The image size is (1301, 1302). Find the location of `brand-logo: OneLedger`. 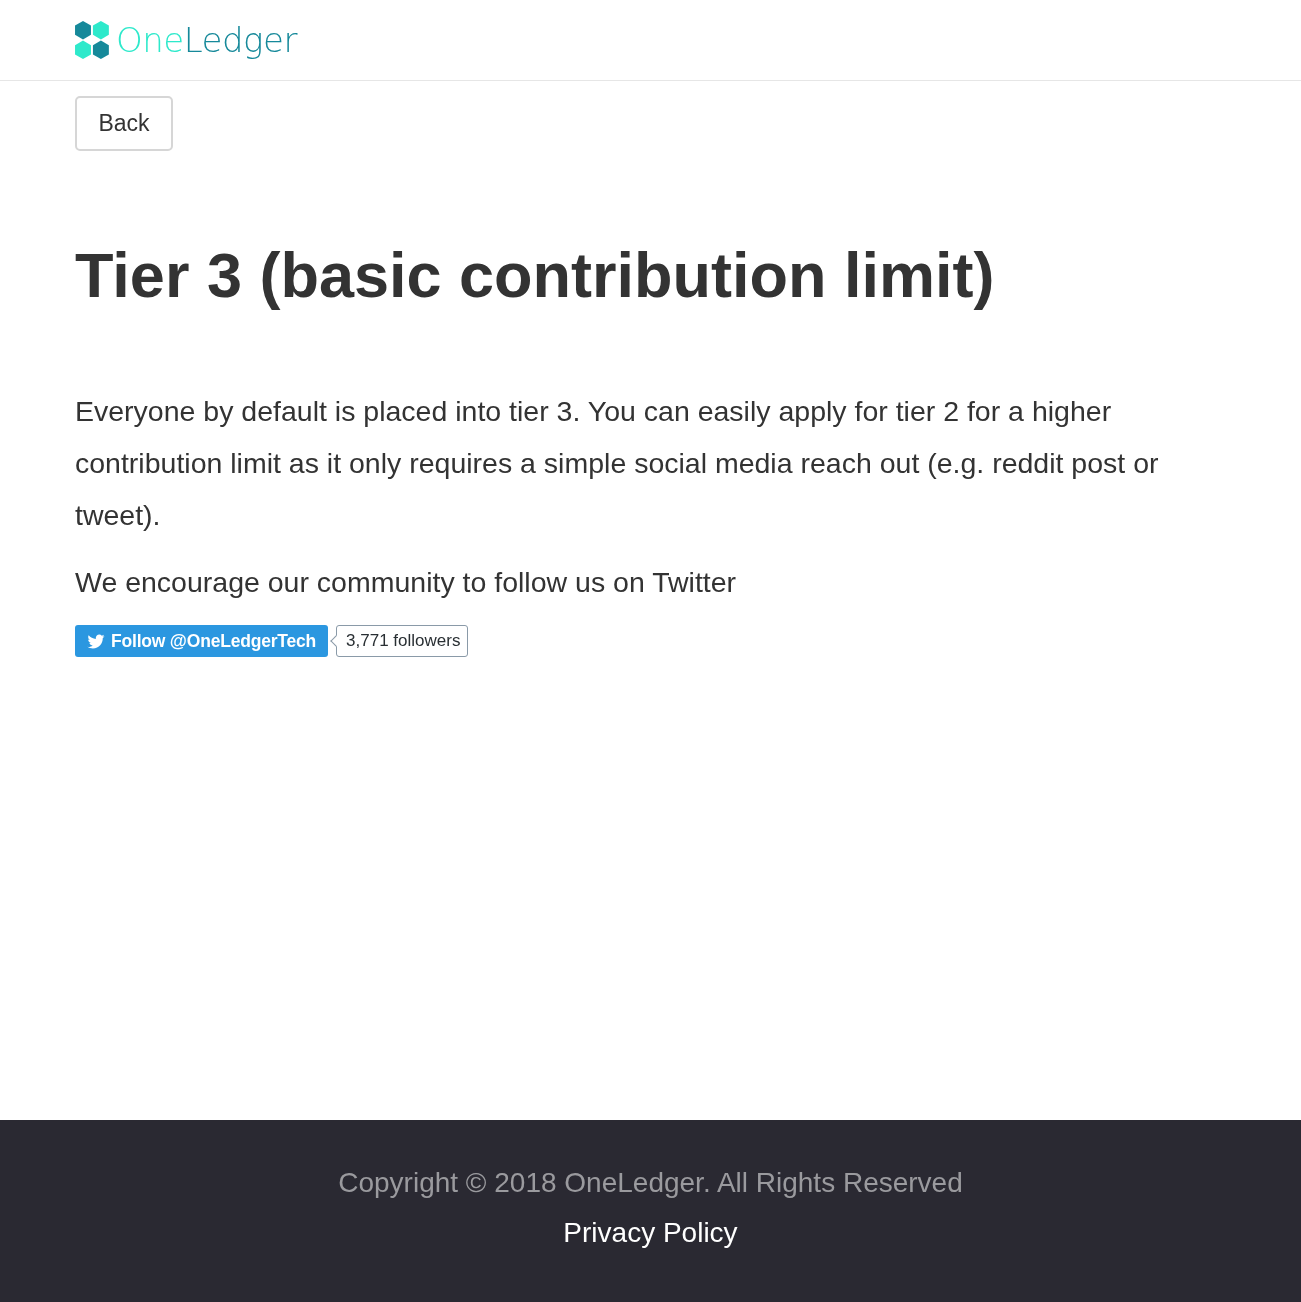

brand-logo: OneLedger is located at coordinates (186, 40).